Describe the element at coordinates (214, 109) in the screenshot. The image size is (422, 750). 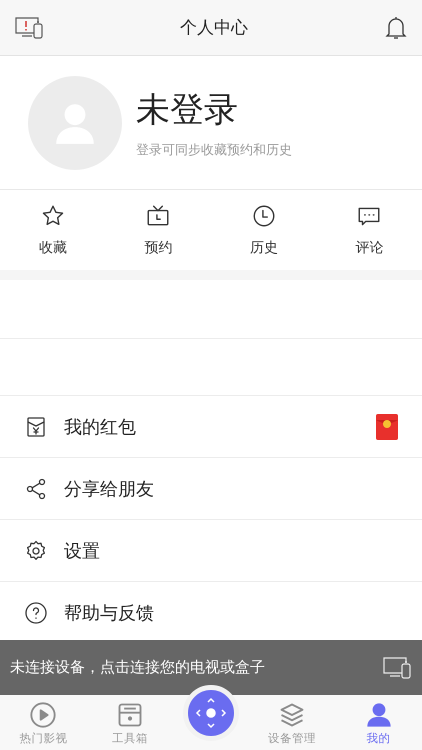
I see `login-status: 未登录` at that location.